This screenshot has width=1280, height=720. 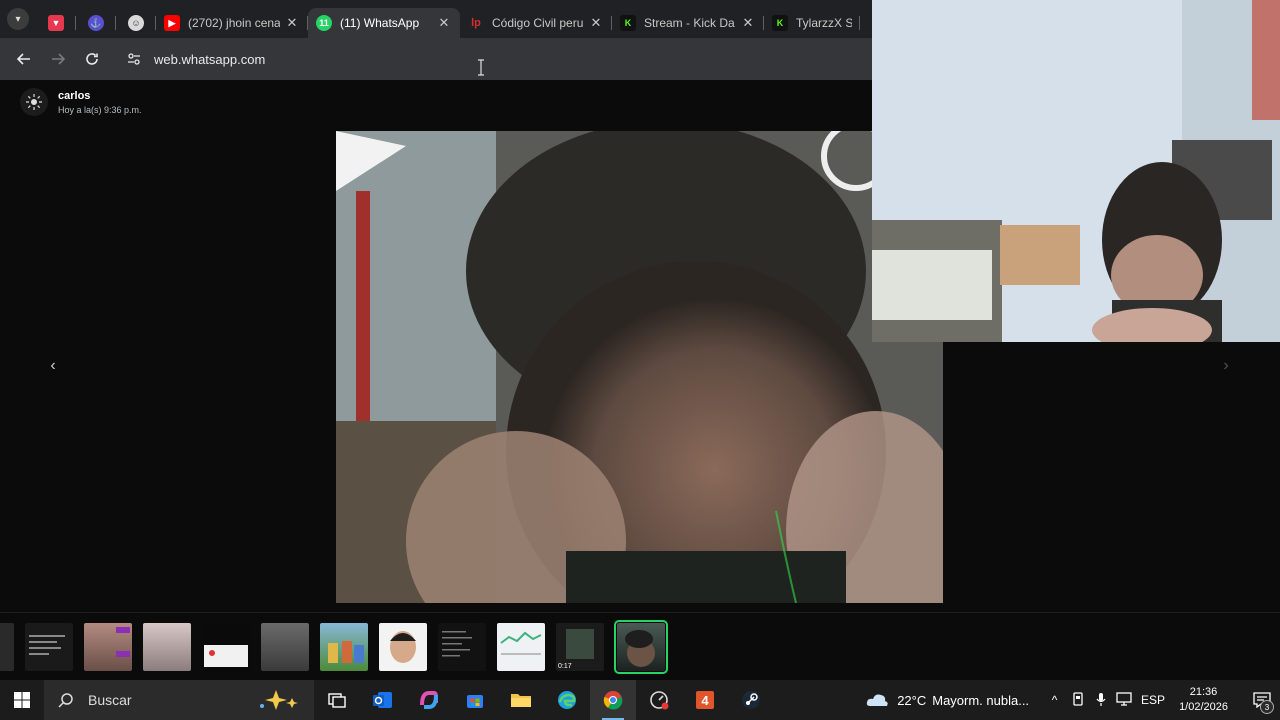 I want to click on tab-pinned-2: ⚓, so click(x=96, y=23).